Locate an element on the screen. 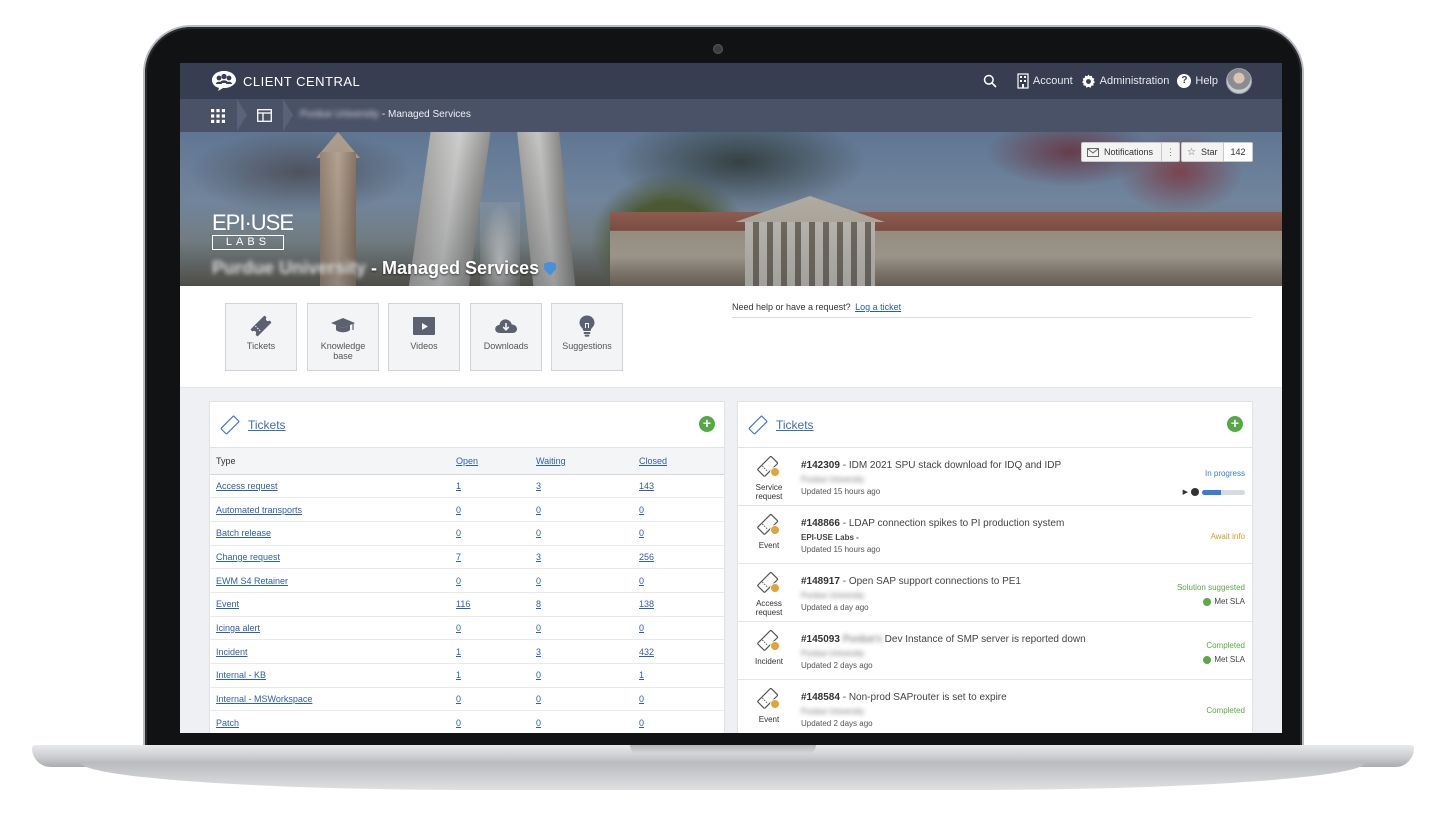  notifications-button: Notifications ⋮ is located at coordinates (1131, 152).